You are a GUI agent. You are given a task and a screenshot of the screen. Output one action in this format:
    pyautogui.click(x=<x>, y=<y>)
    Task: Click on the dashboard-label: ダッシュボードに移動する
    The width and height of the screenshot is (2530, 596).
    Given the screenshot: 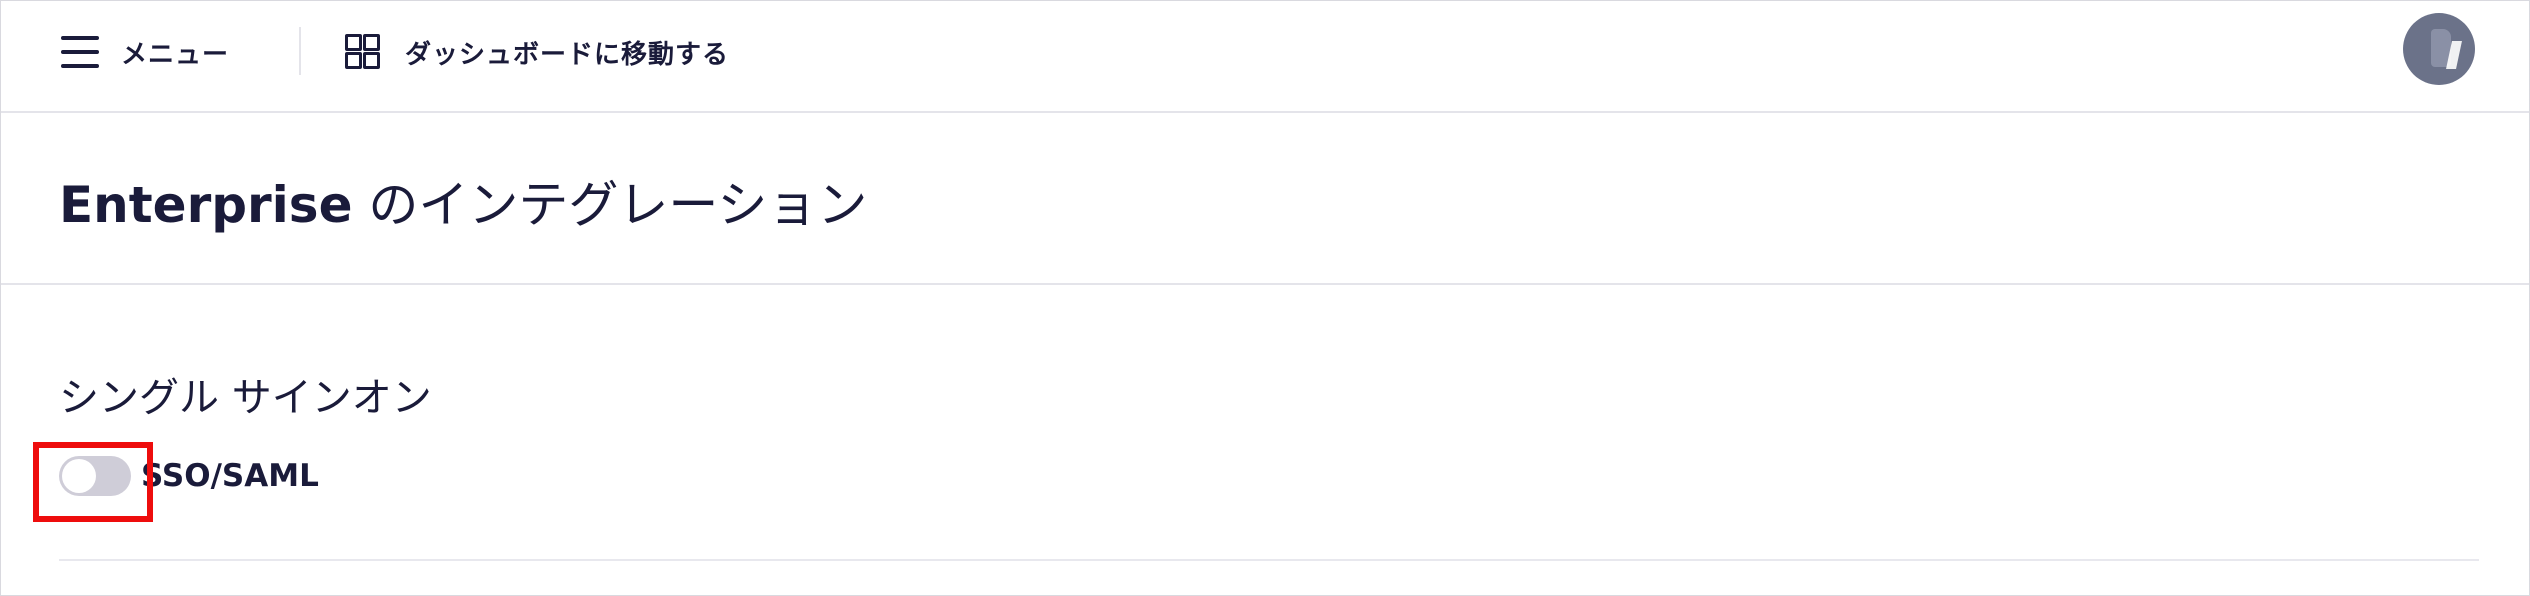 What is the action you would take?
    pyautogui.click(x=567, y=54)
    